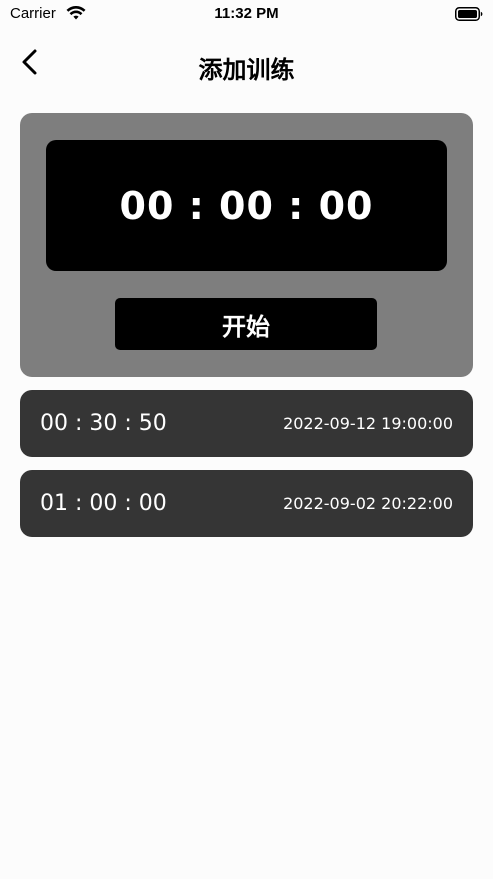  Describe the element at coordinates (103, 503) in the screenshot. I see `record-duration: 01 : 00 : 00` at that location.